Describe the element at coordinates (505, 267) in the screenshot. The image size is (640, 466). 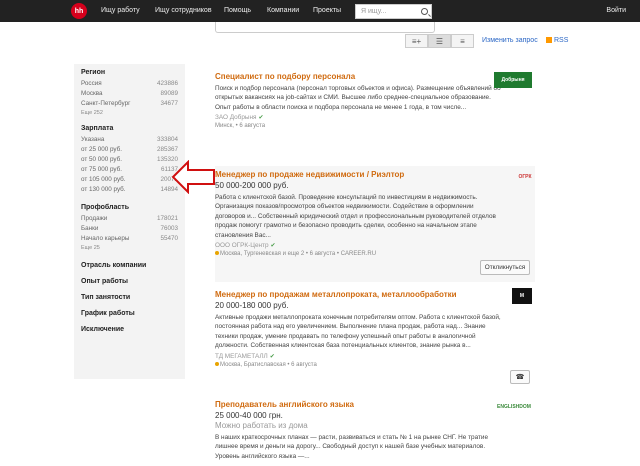
I see `respond-button: Откликнуться` at that location.